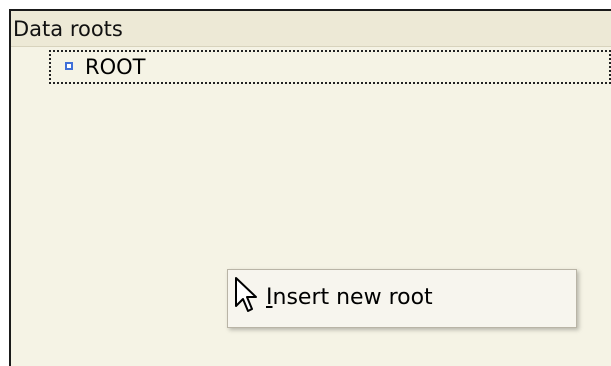 This screenshot has width=611, height=366. I want to click on tree-item-root: ROOT, so click(330, 67).